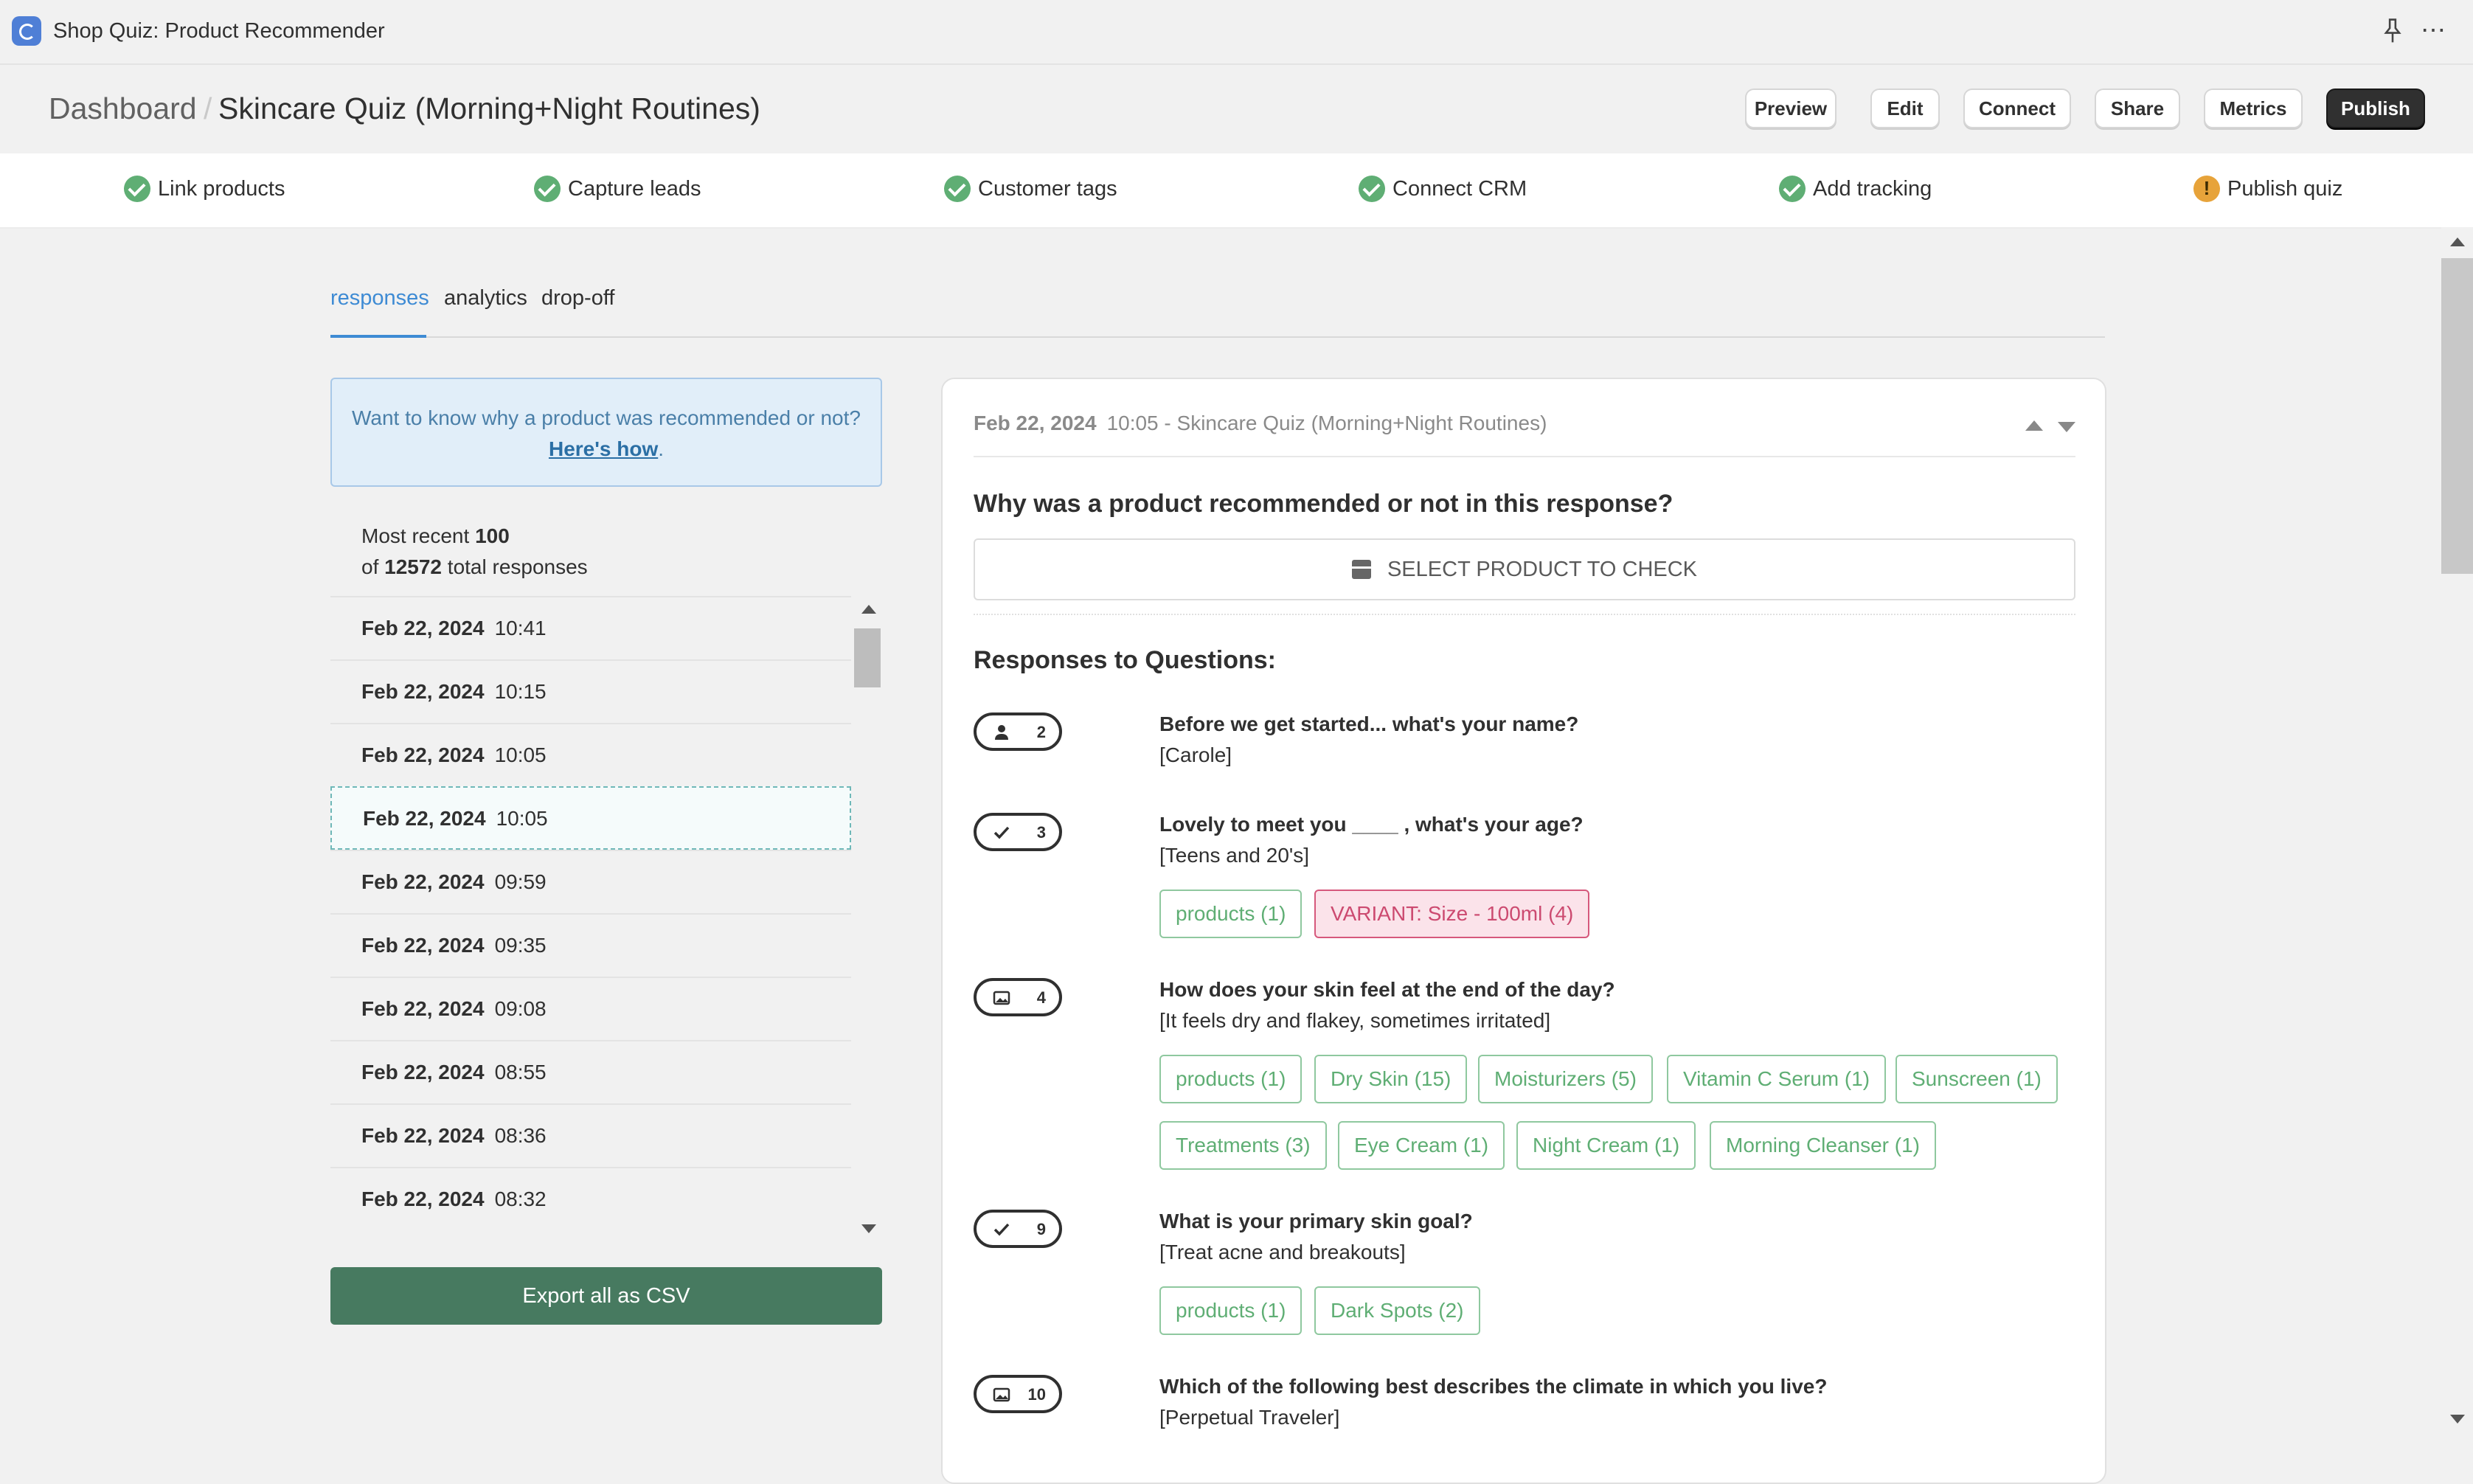 The width and height of the screenshot is (2473, 1484). What do you see at coordinates (1249, 1417) in the screenshot?
I see `question-answer: [Perpetual Traveler]` at bounding box center [1249, 1417].